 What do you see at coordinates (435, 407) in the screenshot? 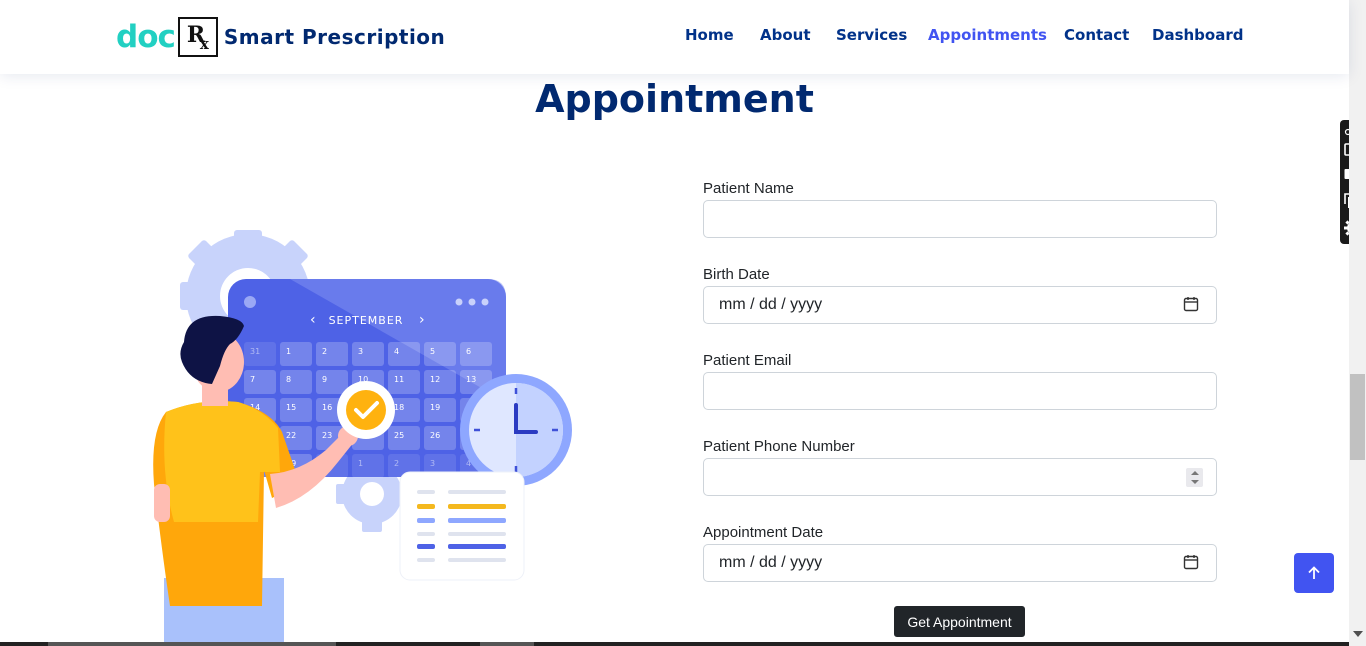
I see `calendar-day-label: 19` at bounding box center [435, 407].